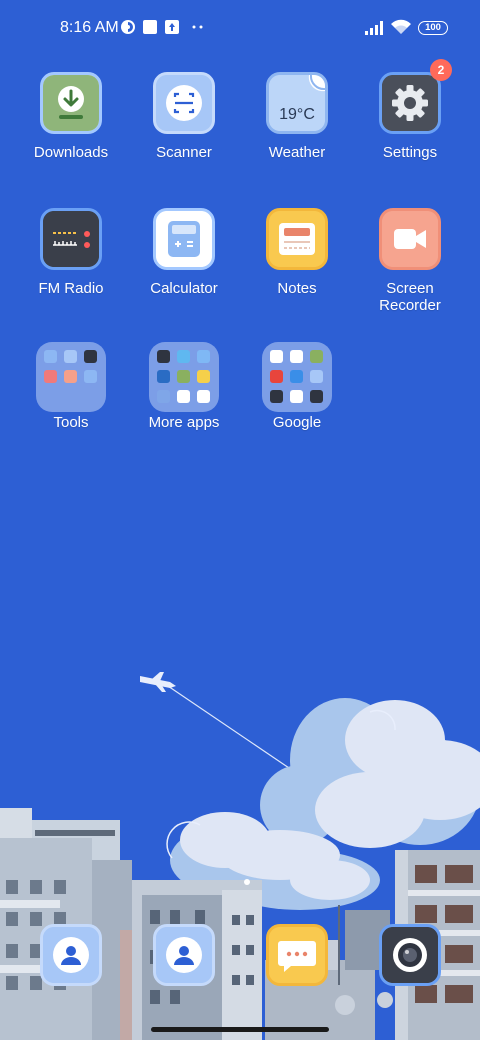  Describe the element at coordinates (184, 152) in the screenshot. I see `app-label: Scanner` at that location.